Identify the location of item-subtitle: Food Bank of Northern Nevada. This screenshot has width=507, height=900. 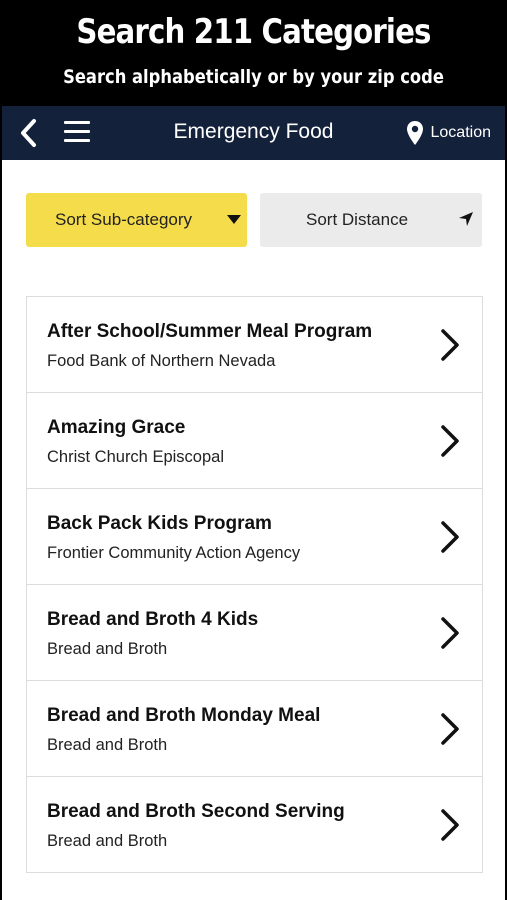
(161, 361).